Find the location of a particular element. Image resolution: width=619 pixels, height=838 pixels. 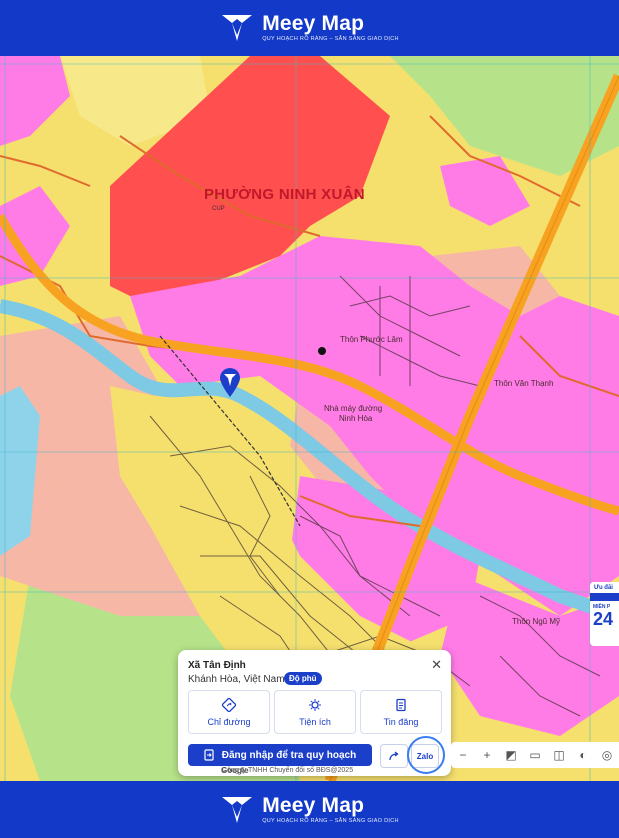

location-pin-icon is located at coordinates (230, 383).